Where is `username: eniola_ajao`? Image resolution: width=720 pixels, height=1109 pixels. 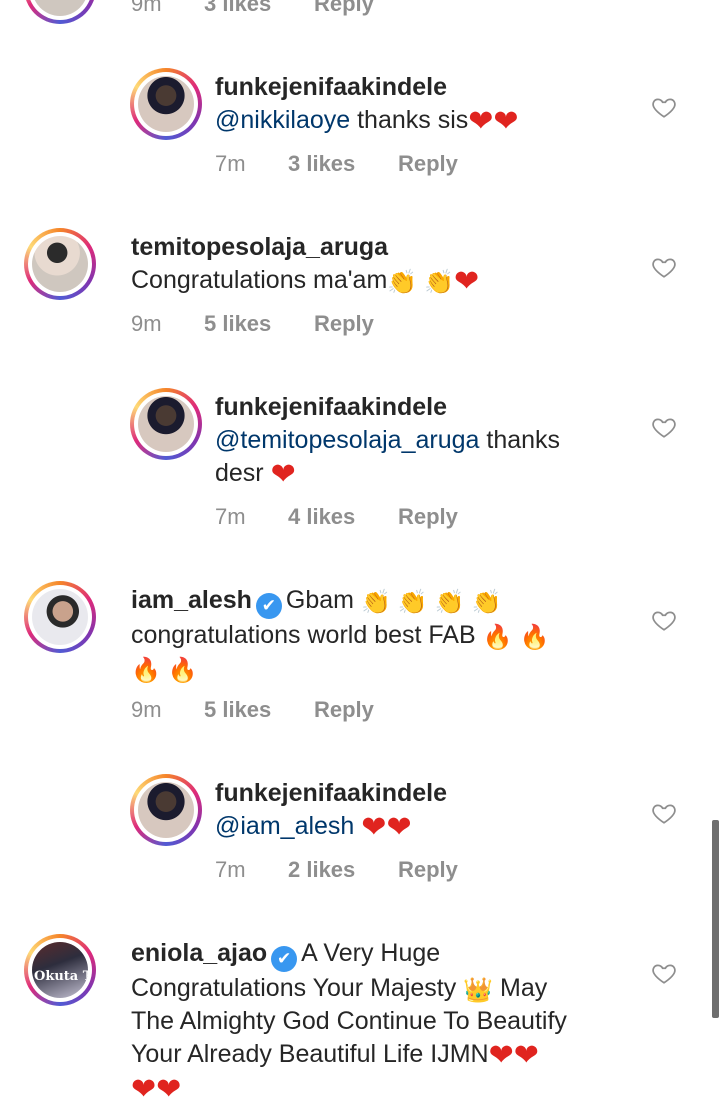
username: eniola_ajao is located at coordinates (199, 953).